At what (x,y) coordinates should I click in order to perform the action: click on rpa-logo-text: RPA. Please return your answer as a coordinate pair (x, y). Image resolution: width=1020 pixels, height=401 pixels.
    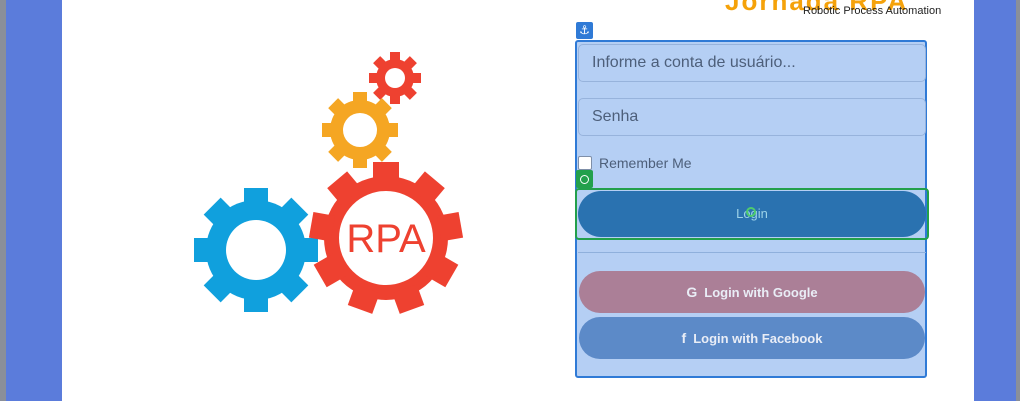
    Looking at the image, I should click on (386, 239).